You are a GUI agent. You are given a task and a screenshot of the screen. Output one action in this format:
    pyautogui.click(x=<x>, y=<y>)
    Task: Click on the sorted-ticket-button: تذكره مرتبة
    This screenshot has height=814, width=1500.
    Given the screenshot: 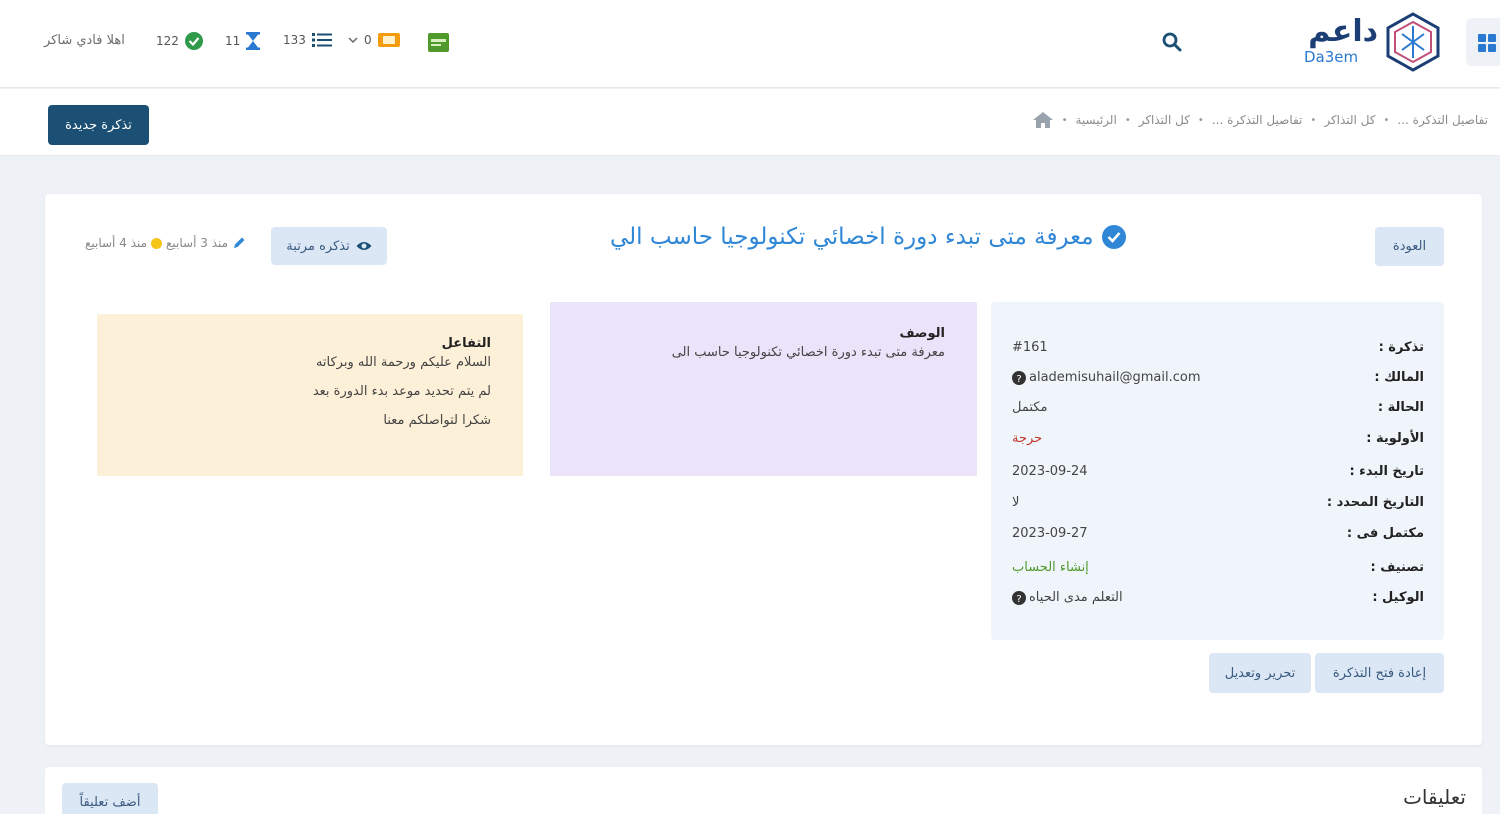 What is the action you would take?
    pyautogui.click(x=329, y=246)
    